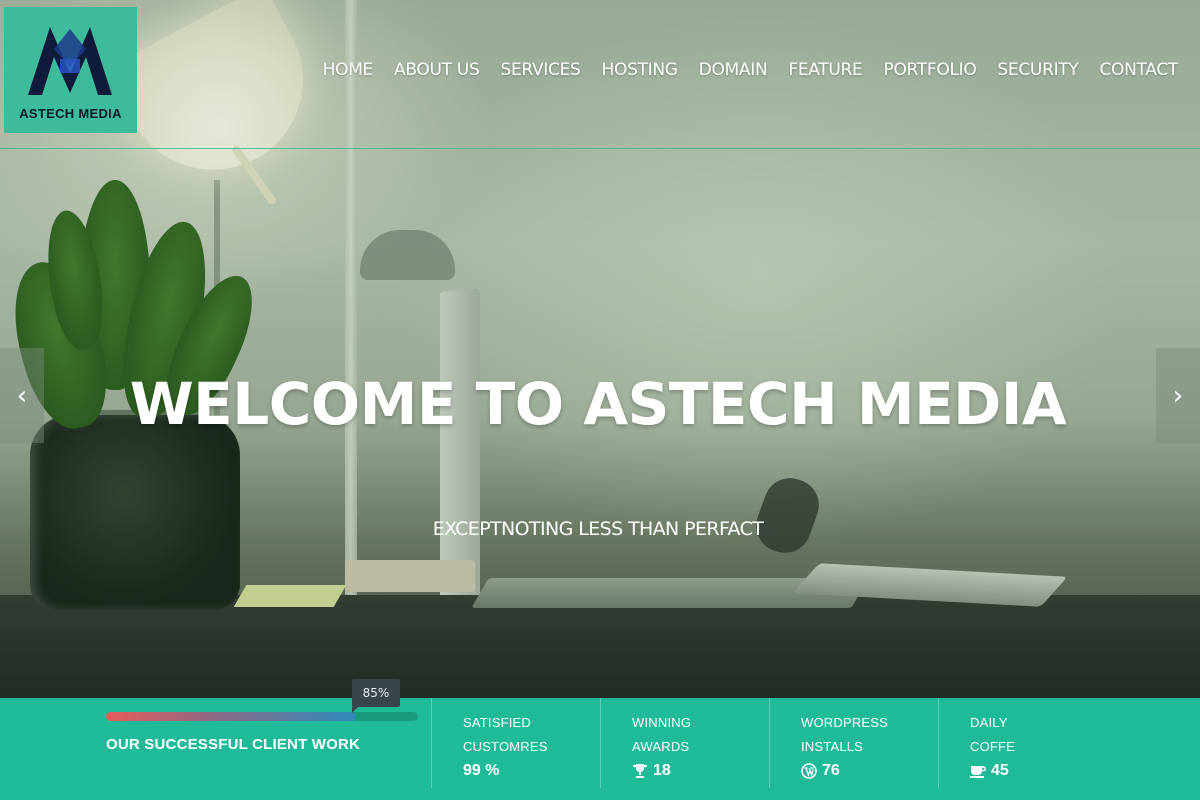 This screenshot has height=800, width=1200. Describe the element at coordinates (348, 70) in the screenshot. I see `nav-item-home: HOME` at that location.